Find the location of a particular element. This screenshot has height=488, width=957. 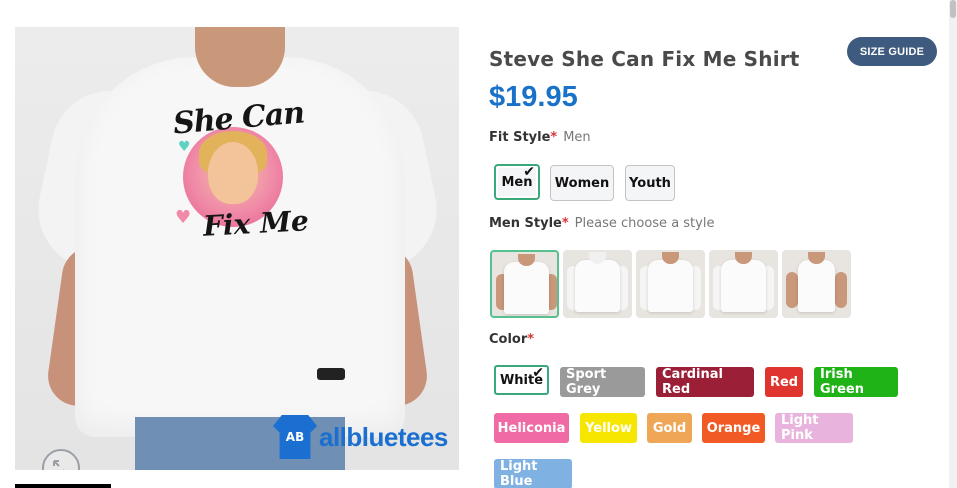

print-text-bottom: Fix Me is located at coordinates (256, 223).